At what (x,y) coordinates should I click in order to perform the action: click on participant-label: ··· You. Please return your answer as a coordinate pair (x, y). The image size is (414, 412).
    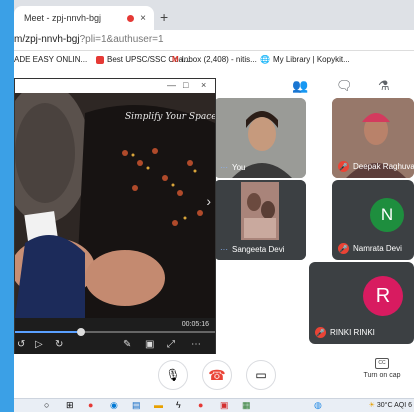
    Looking at the image, I should click on (233, 167).